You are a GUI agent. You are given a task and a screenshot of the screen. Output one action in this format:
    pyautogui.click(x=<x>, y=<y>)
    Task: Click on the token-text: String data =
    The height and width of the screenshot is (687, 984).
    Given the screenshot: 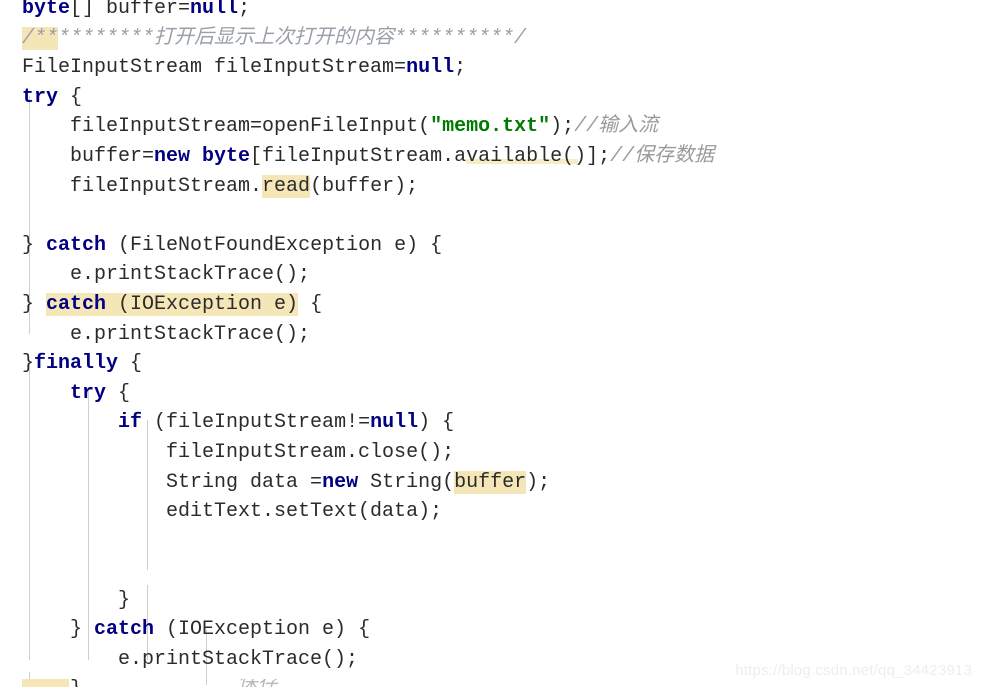 What is the action you would take?
    pyautogui.click(x=172, y=482)
    